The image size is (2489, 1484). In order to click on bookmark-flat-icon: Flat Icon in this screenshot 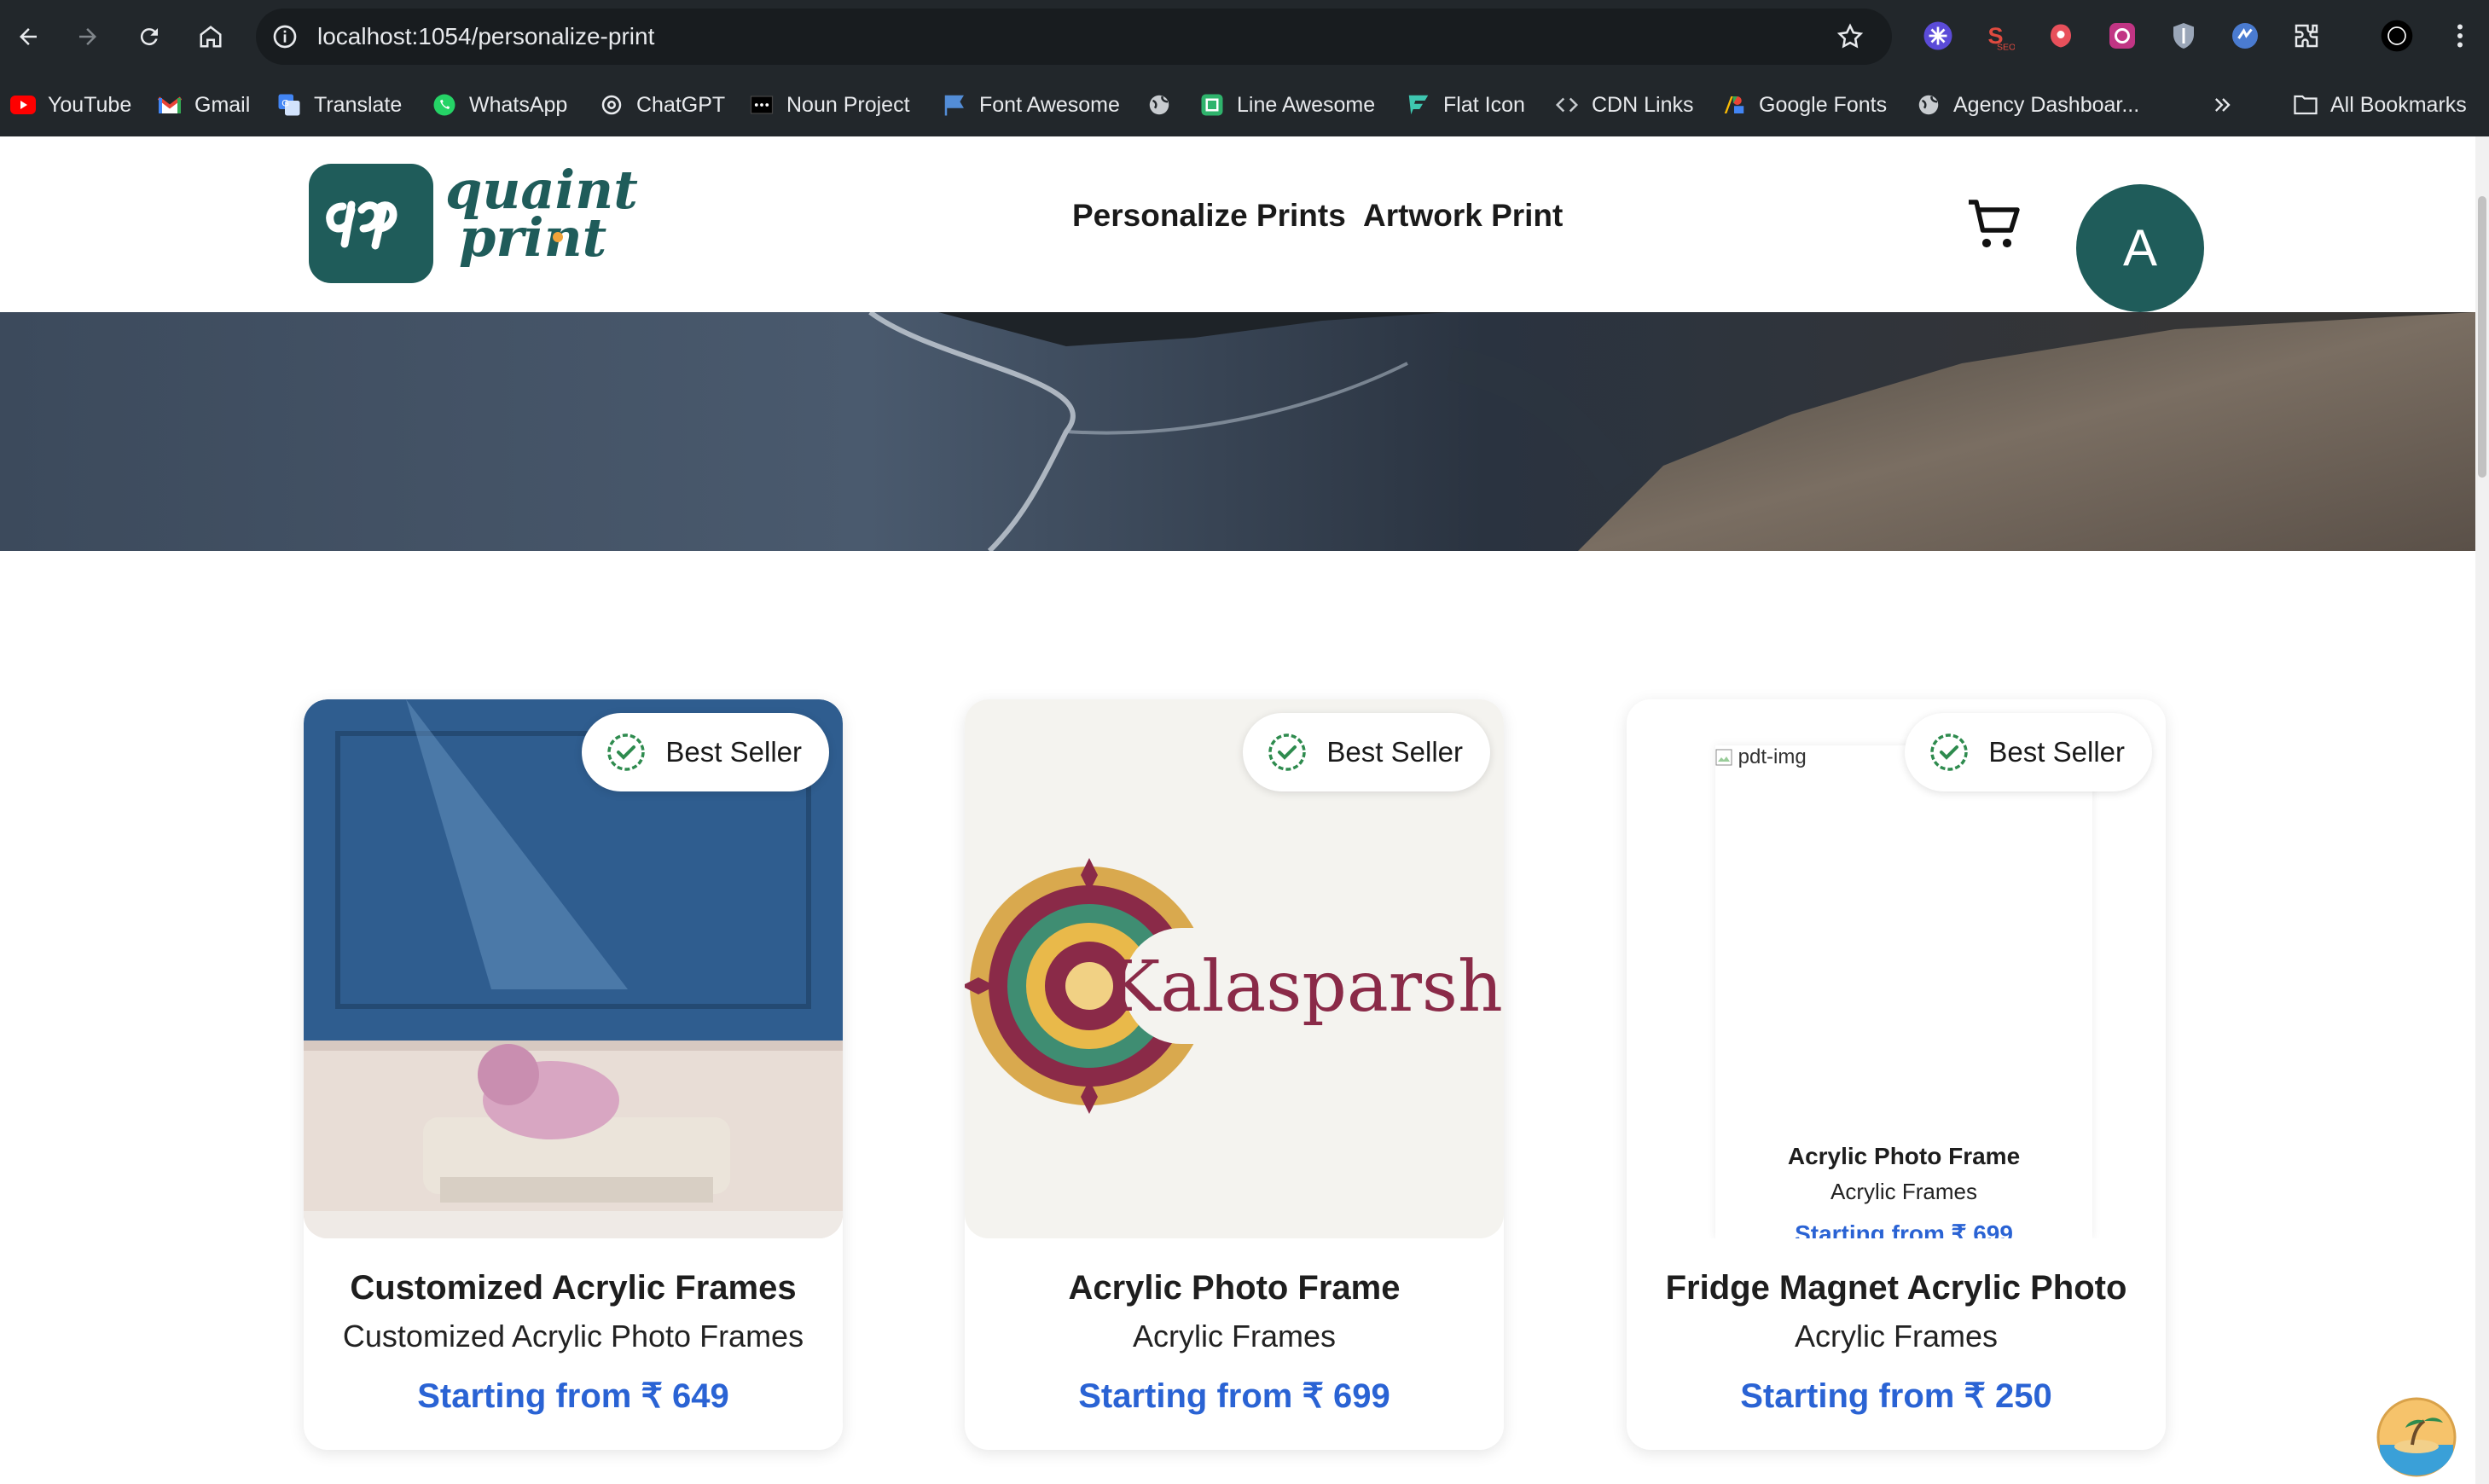, I will do `click(1466, 104)`.